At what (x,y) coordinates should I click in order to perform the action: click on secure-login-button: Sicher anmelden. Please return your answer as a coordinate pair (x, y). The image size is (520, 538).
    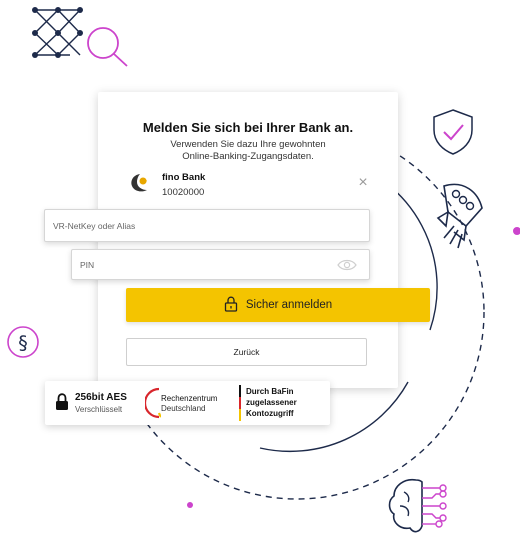
    Looking at the image, I should click on (278, 305).